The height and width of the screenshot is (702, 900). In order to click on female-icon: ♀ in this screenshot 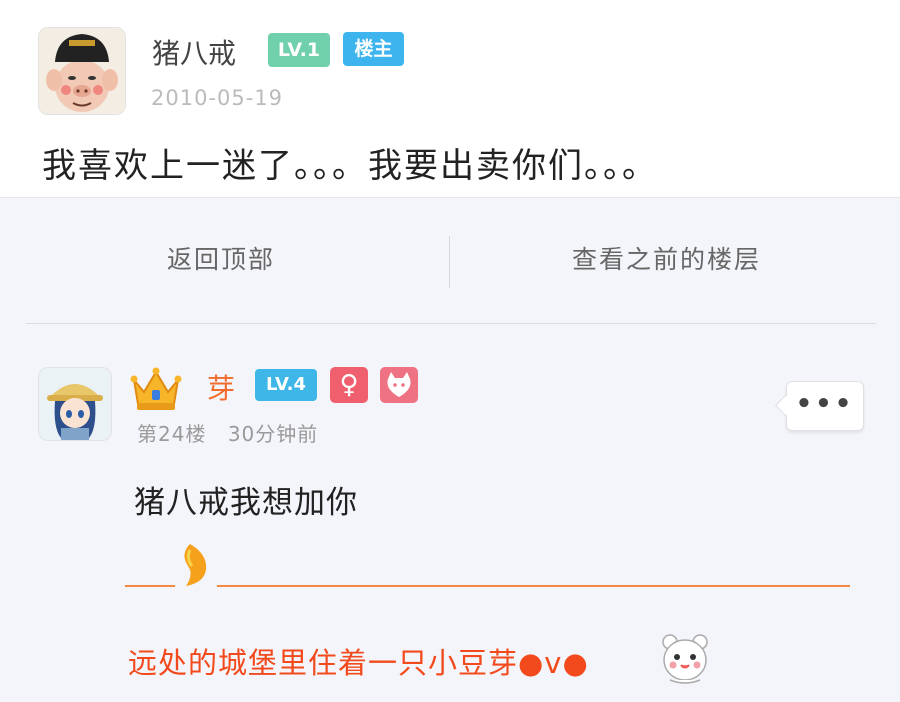, I will do `click(349, 385)`.